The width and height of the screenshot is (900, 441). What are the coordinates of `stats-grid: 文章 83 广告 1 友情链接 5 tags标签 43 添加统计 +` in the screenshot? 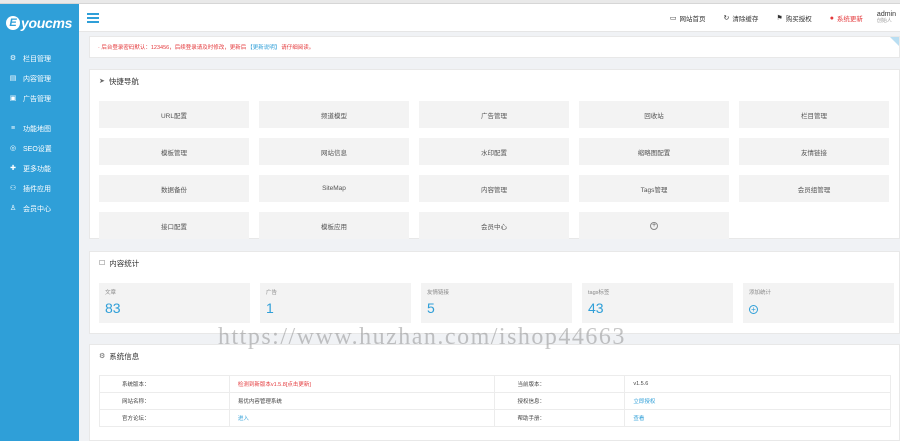 It's located at (496, 303).